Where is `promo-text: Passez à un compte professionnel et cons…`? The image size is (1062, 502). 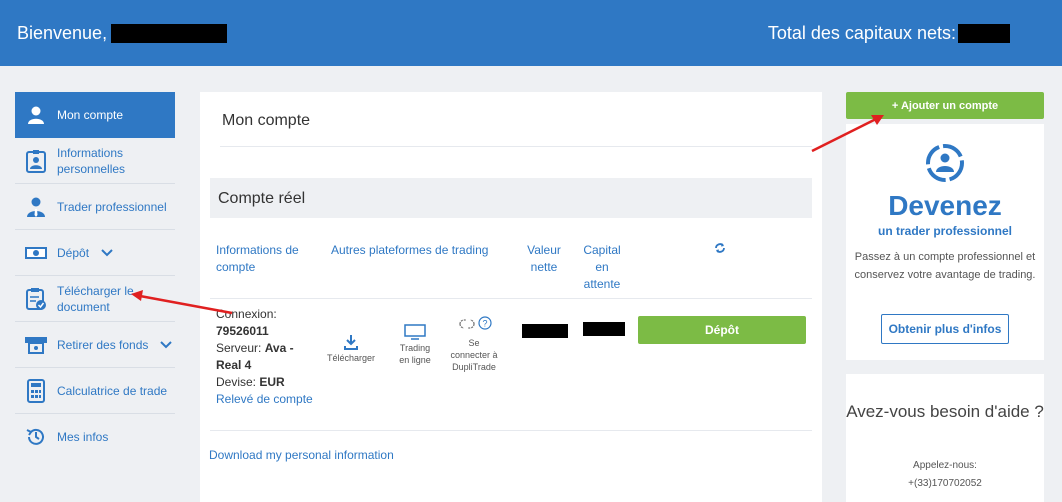 promo-text: Passez à un compte professionnel et cons… is located at coordinates (945, 266).